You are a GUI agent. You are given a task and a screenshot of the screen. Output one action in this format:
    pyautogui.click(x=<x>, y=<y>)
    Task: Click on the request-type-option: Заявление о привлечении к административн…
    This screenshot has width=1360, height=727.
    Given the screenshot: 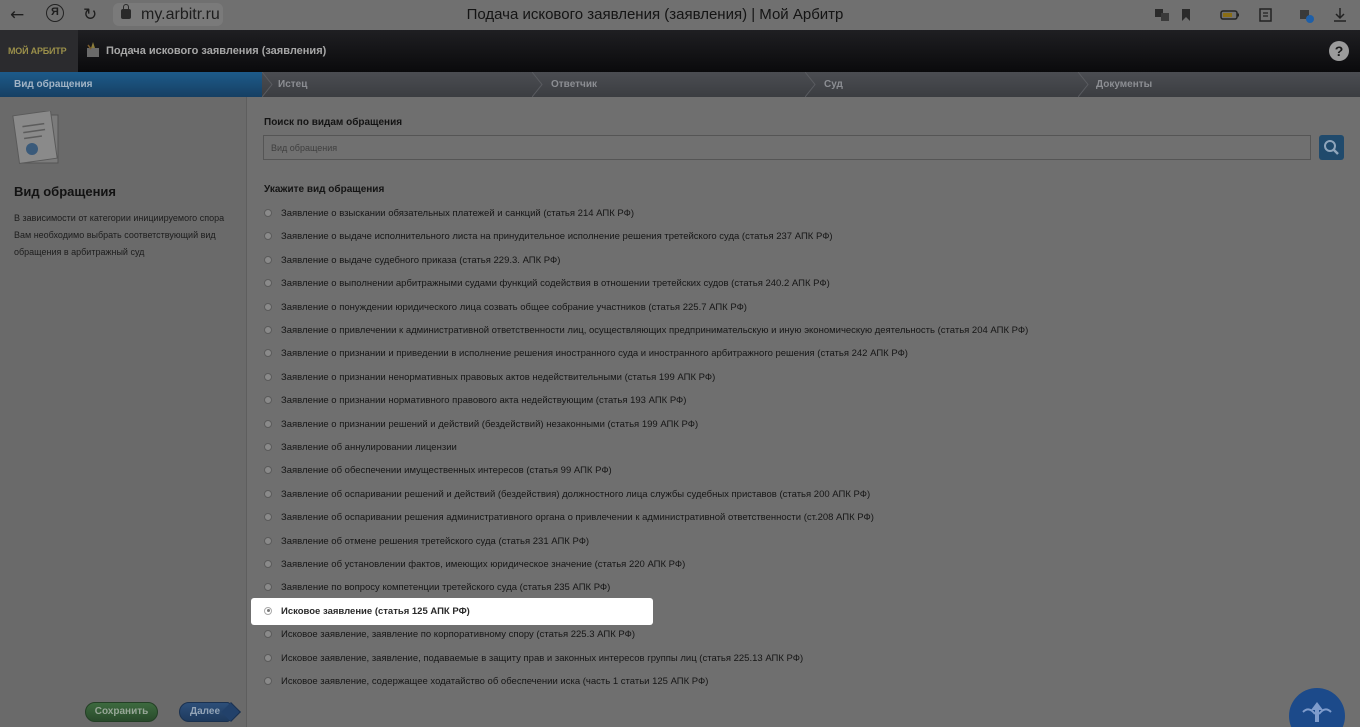 What is the action you would take?
    pyautogui.click(x=798, y=330)
    